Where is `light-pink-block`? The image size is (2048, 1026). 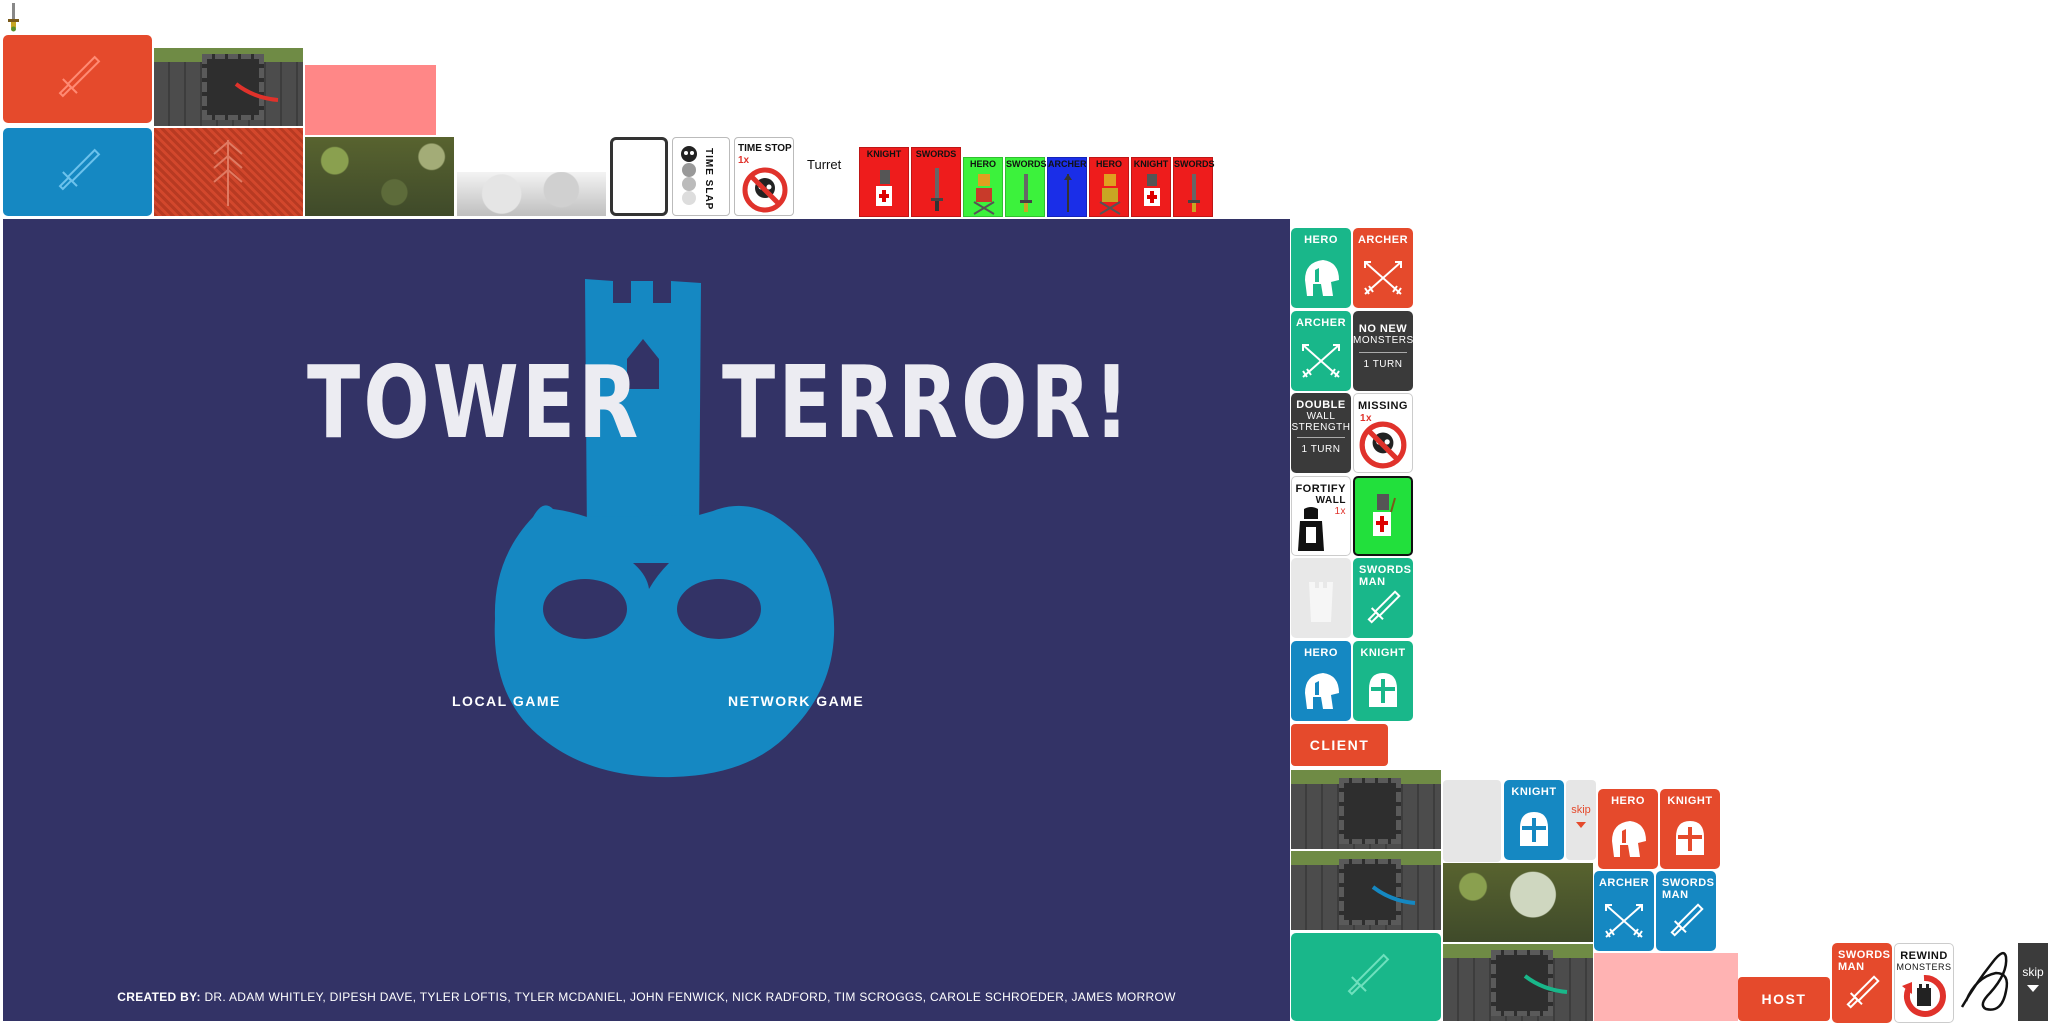
light-pink-block is located at coordinates (1666, 987).